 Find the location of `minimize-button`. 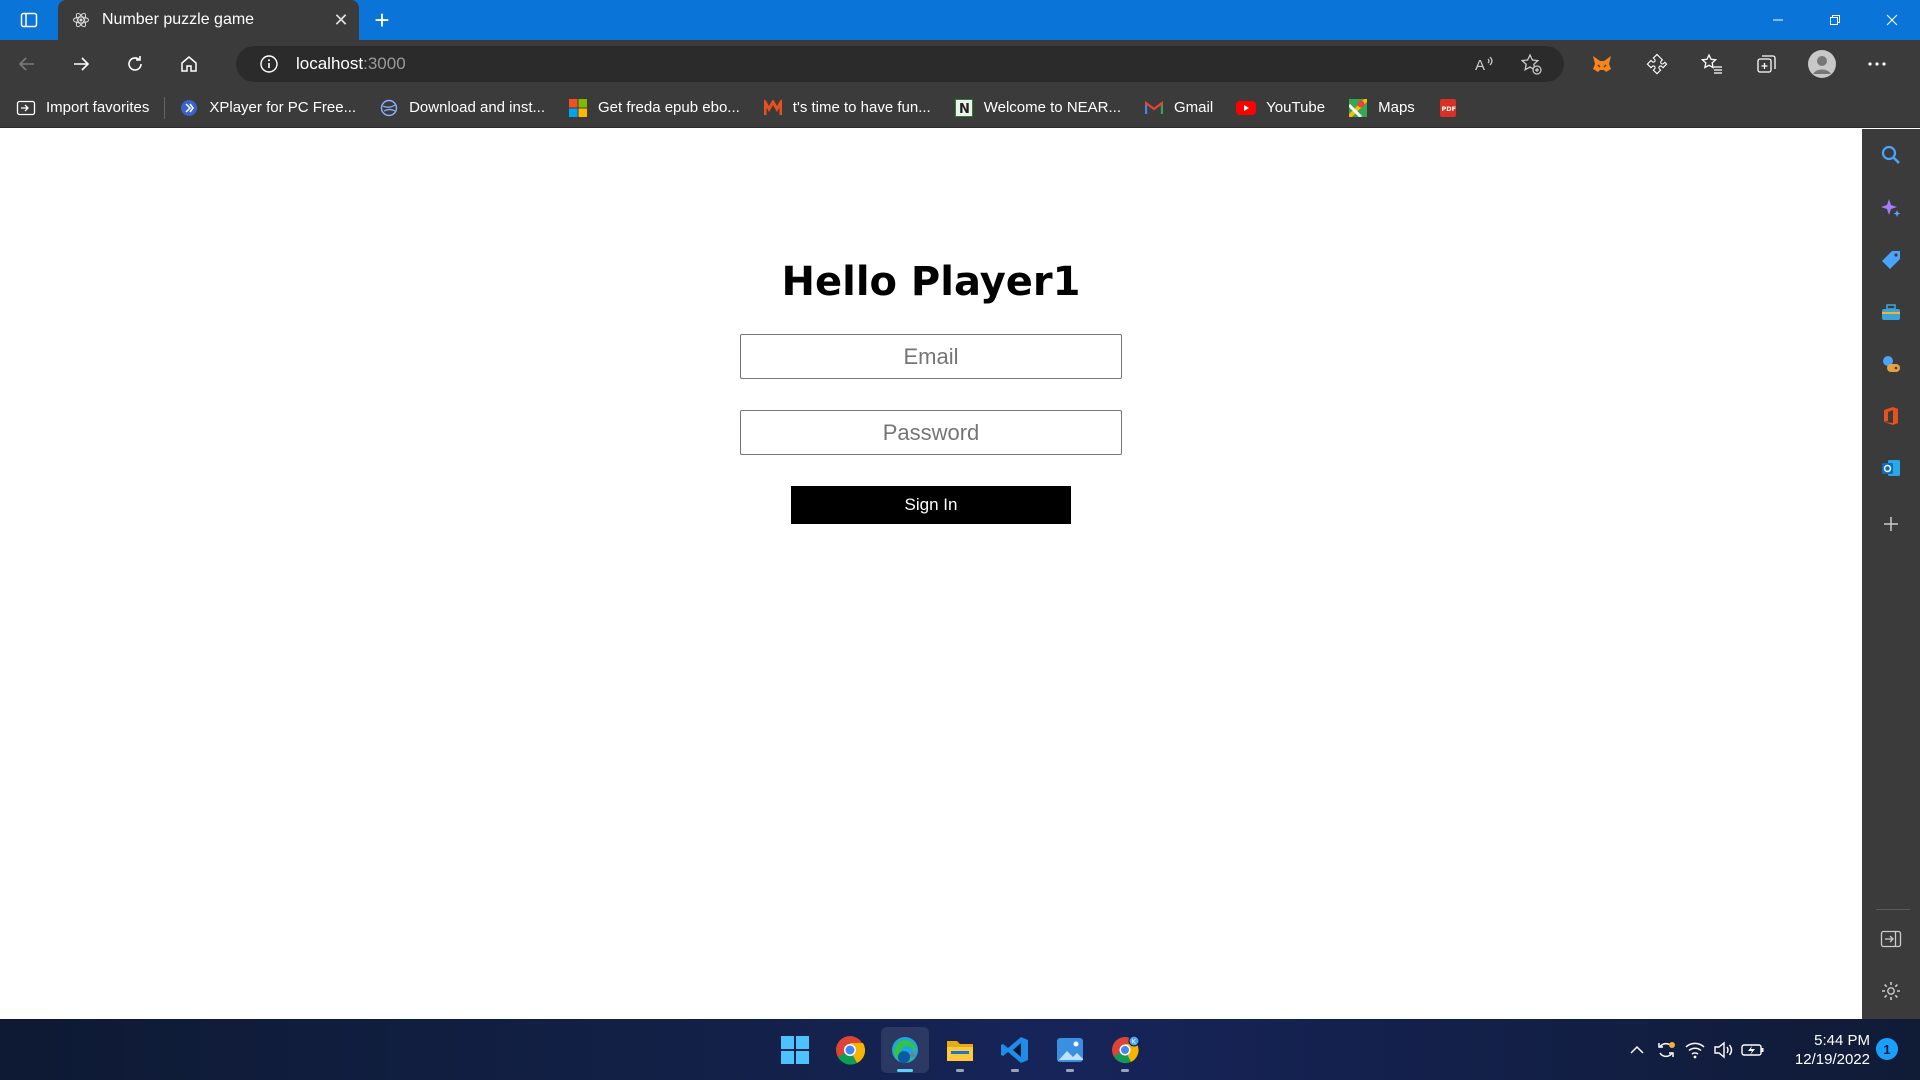

minimize-button is located at coordinates (1777, 20).